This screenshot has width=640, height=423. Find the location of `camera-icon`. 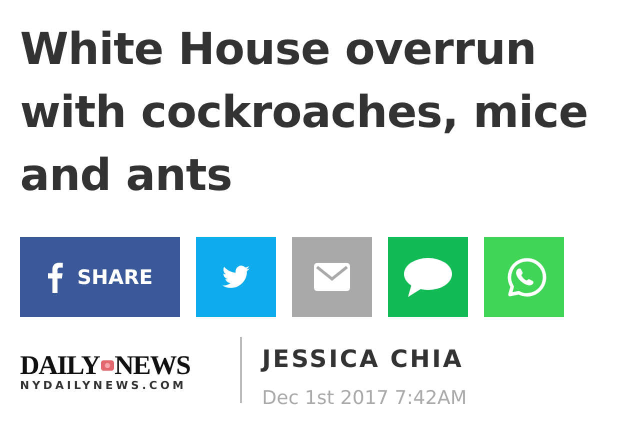

camera-icon is located at coordinates (107, 365).